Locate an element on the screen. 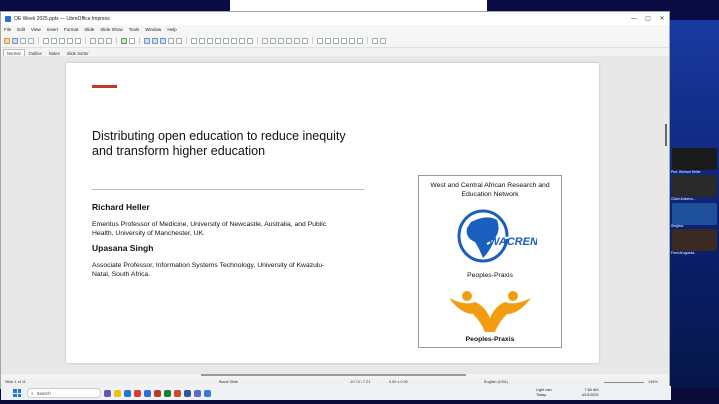  status-language: English (USA) is located at coordinates (529, 382).